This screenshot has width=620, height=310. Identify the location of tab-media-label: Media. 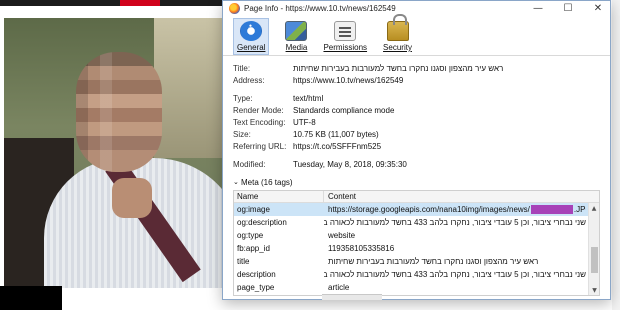
(296, 47).